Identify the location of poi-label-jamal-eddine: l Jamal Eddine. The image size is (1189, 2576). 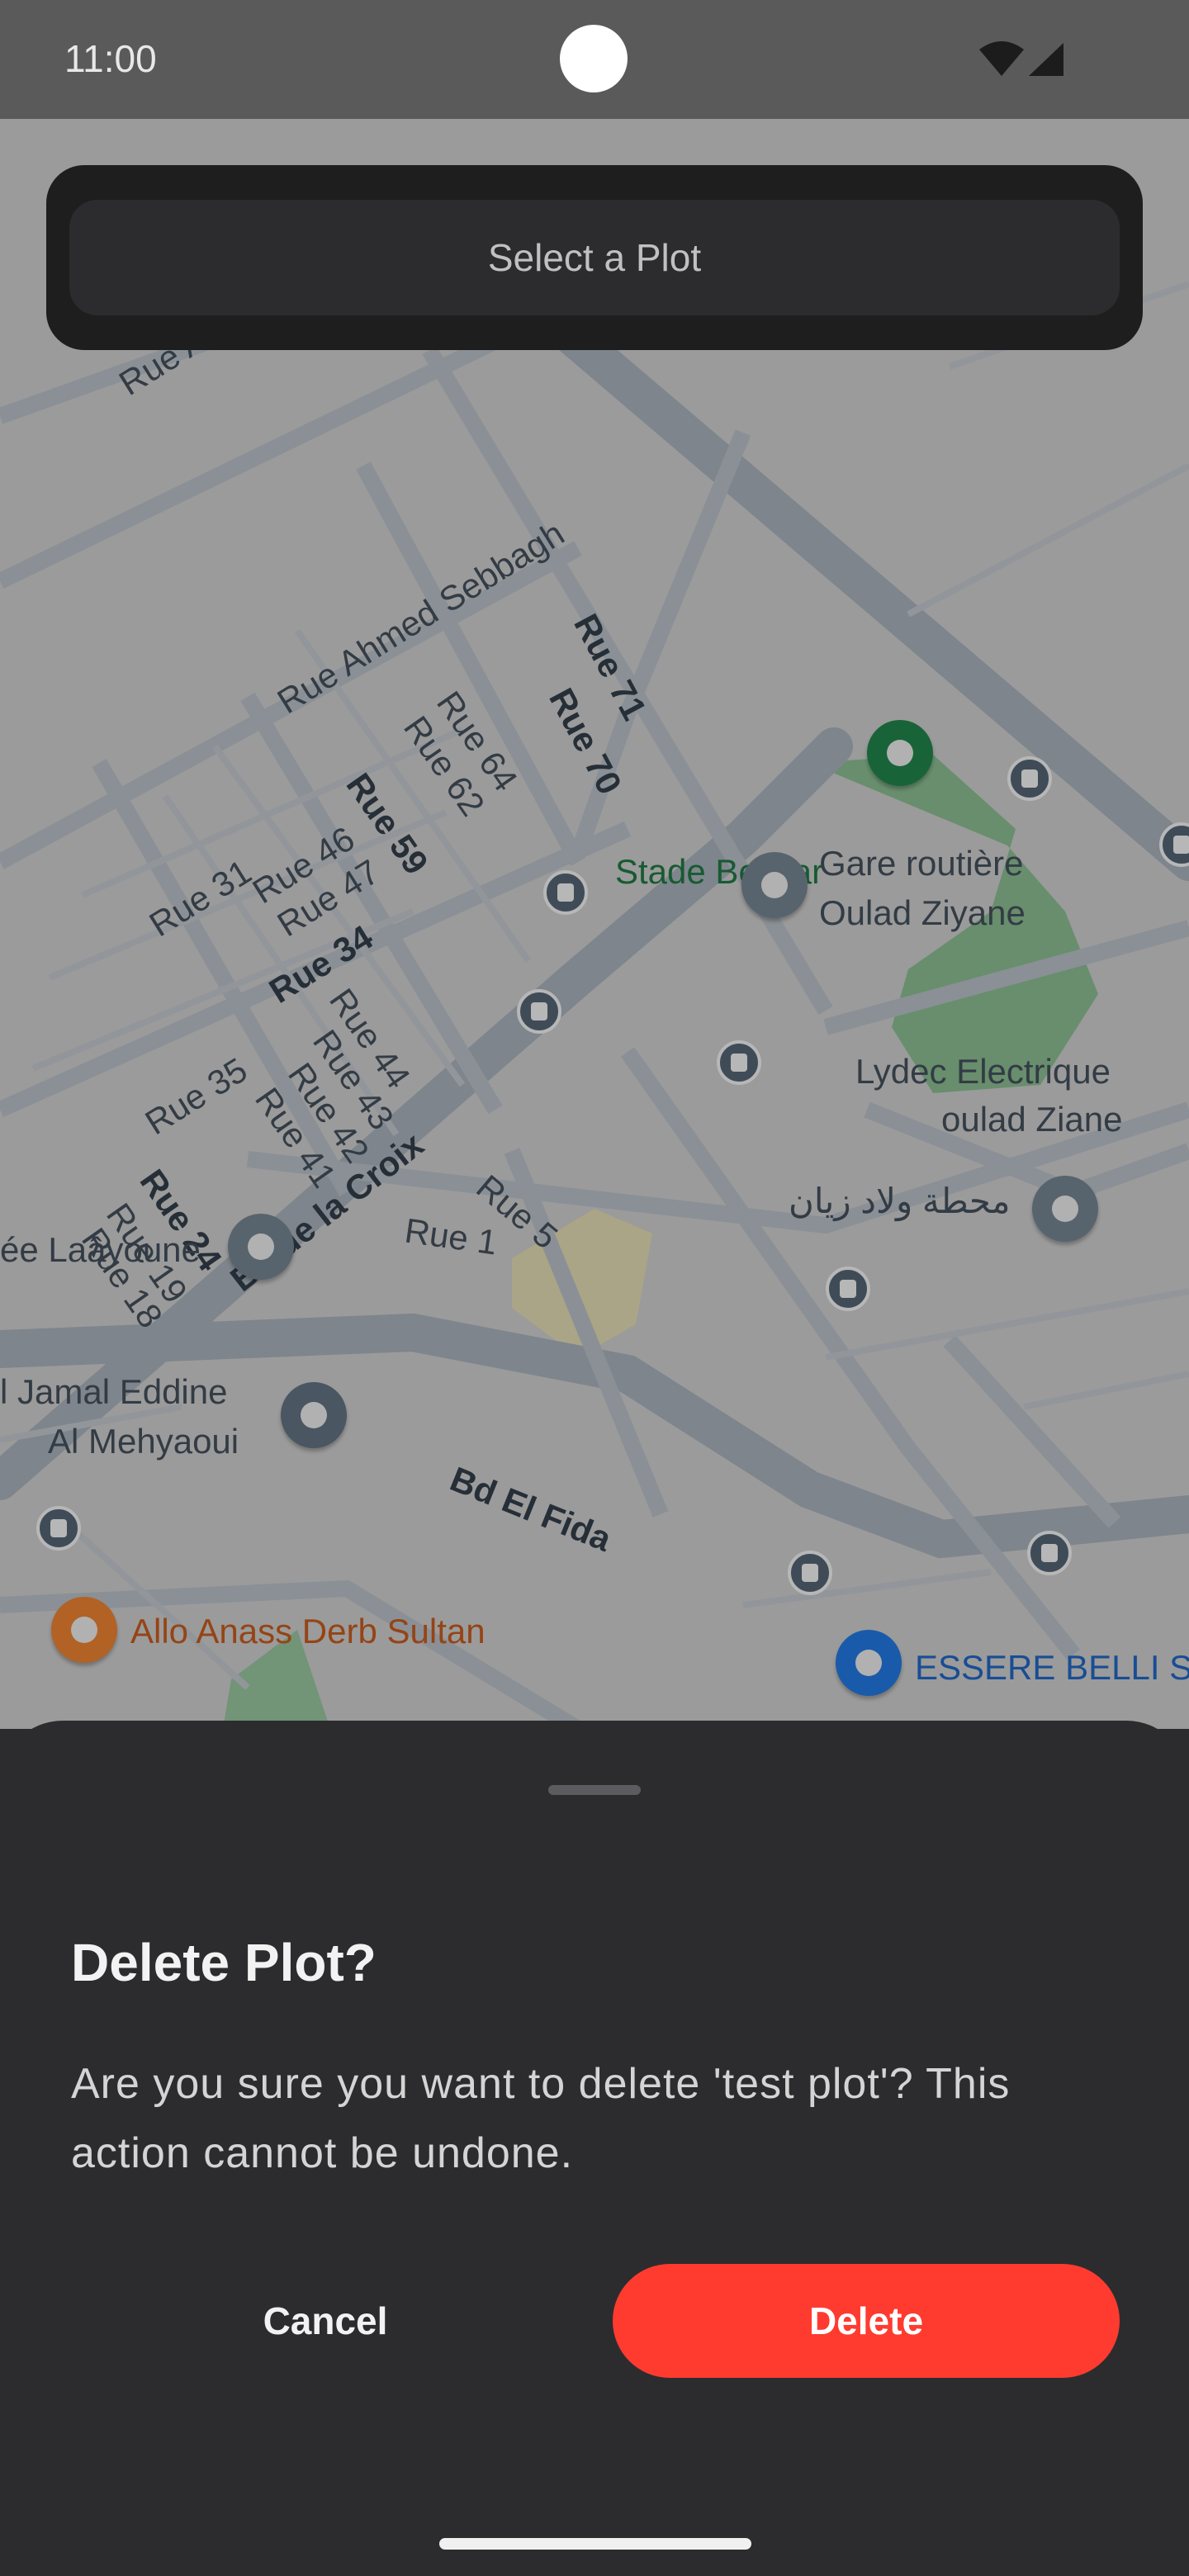
(113, 1392).